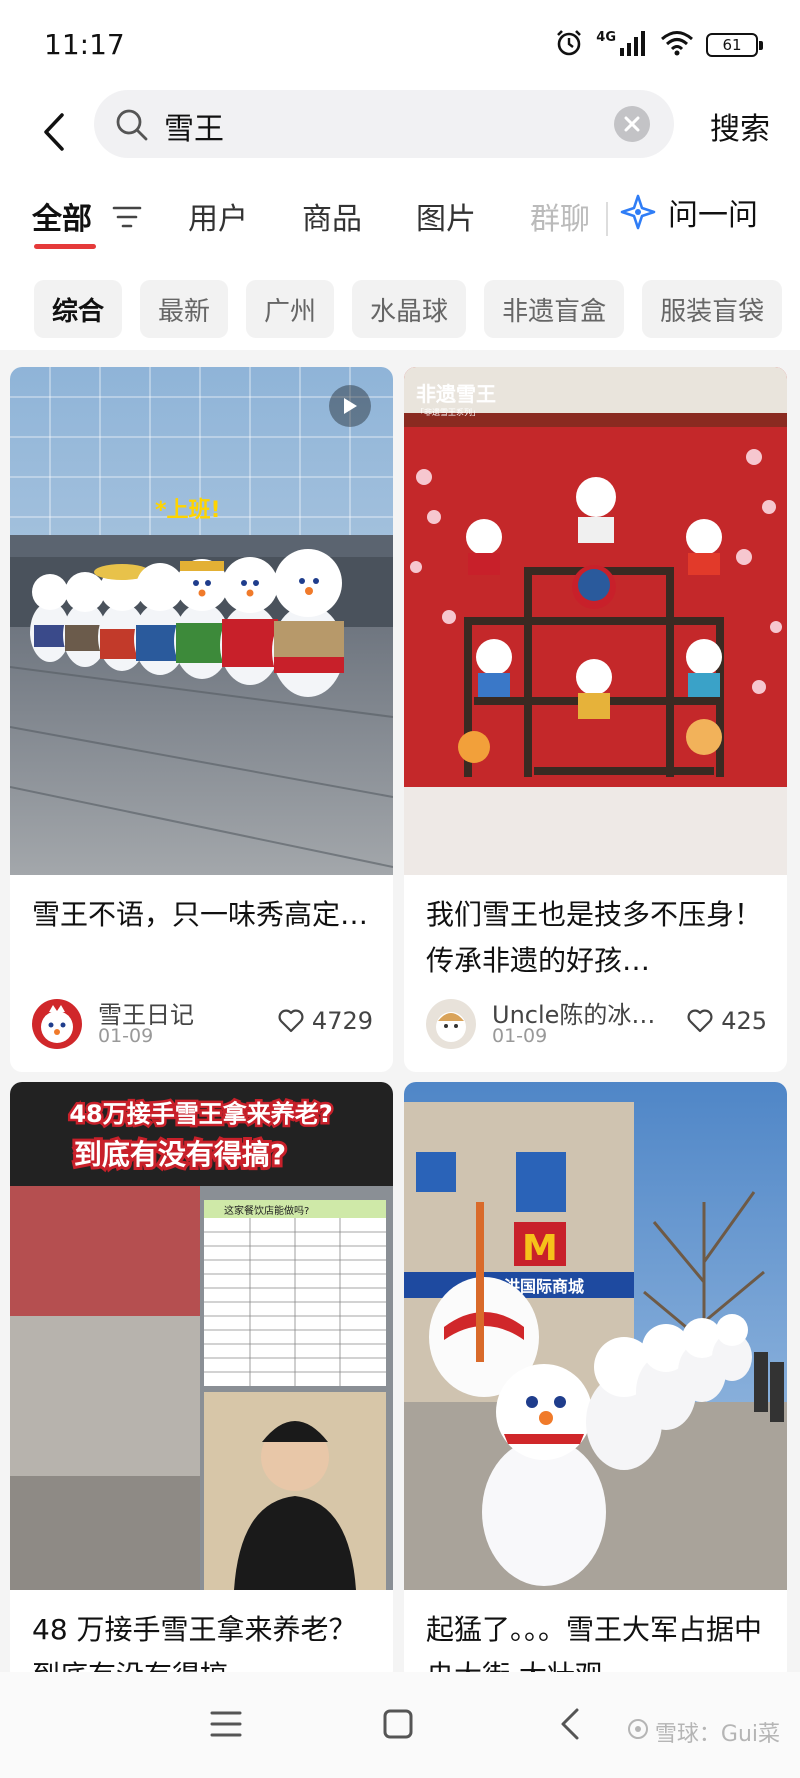 The width and height of the screenshot is (800, 1778). I want to click on sparkle-icon, so click(638, 212).